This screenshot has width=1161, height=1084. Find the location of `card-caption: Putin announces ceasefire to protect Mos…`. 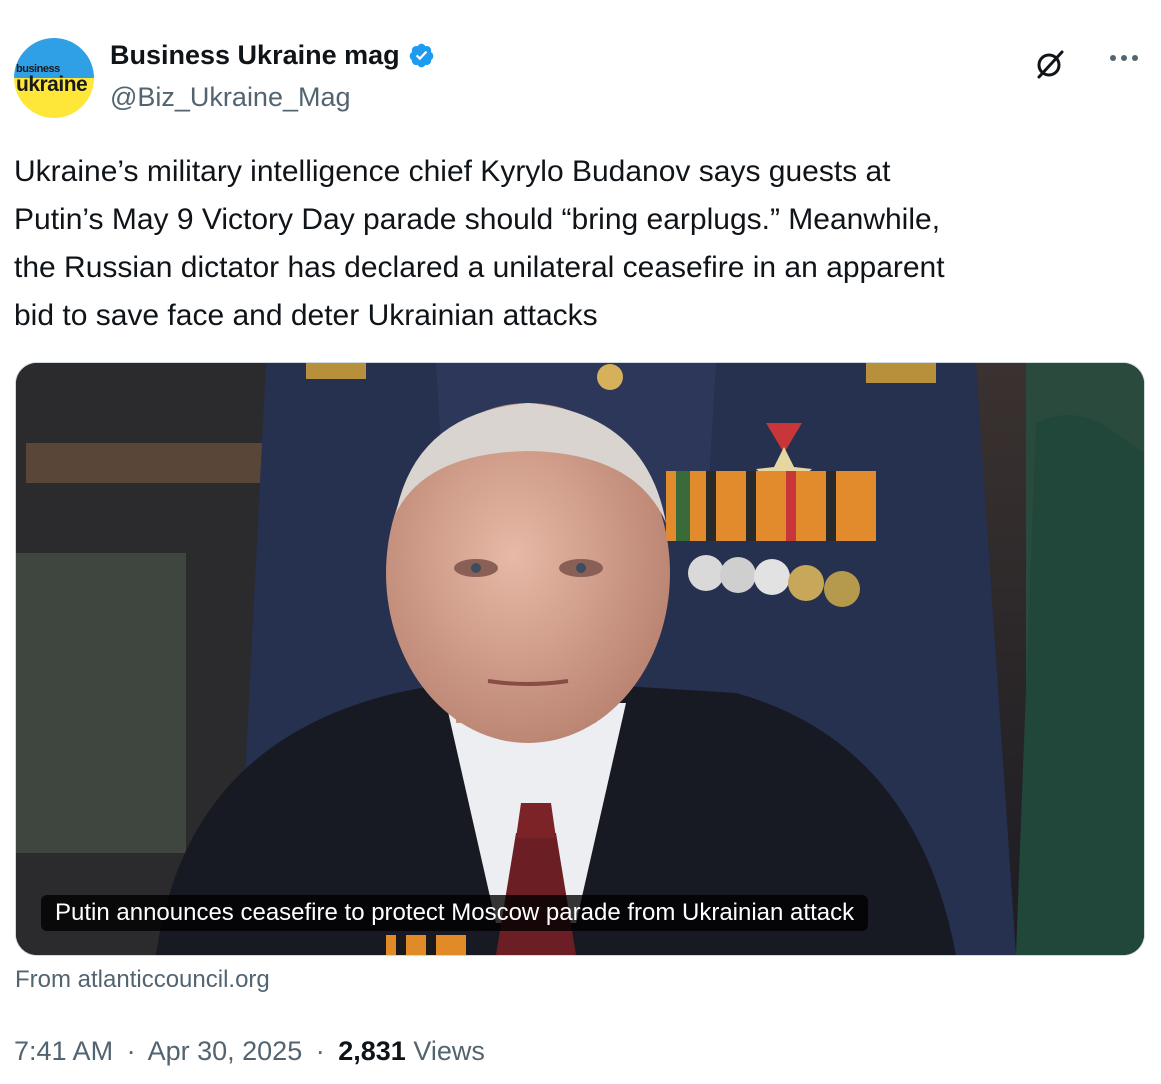

card-caption: Putin announces ceasefire to protect Mos… is located at coordinates (455, 913).